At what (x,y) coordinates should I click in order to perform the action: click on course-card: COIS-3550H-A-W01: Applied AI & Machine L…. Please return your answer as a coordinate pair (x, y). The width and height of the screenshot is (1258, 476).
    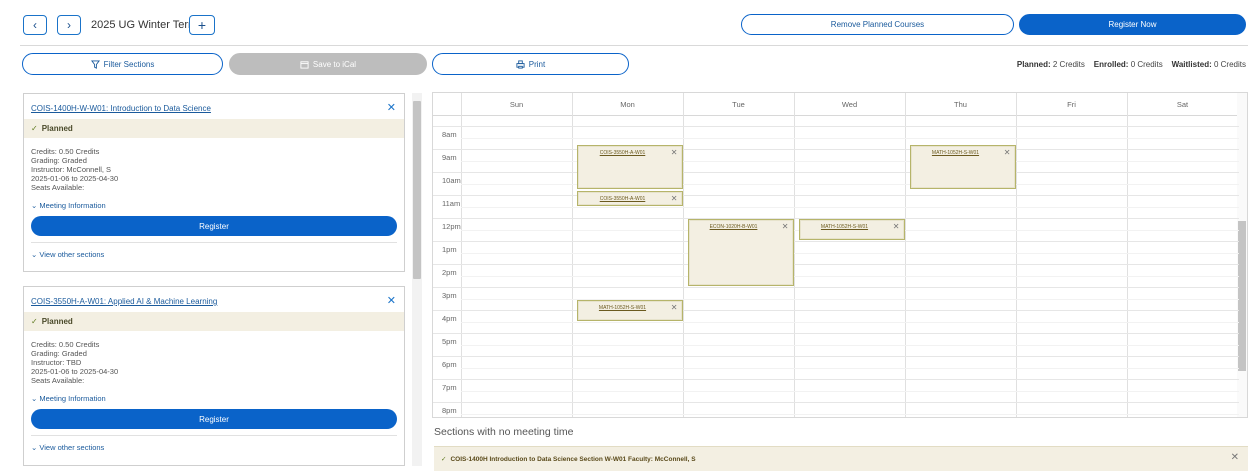
    Looking at the image, I should click on (214, 376).